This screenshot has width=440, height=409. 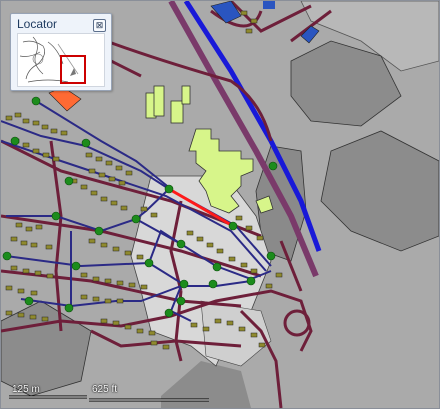 What do you see at coordinates (99, 25) in the screenshot?
I see `close-icon: ⊠` at bounding box center [99, 25].